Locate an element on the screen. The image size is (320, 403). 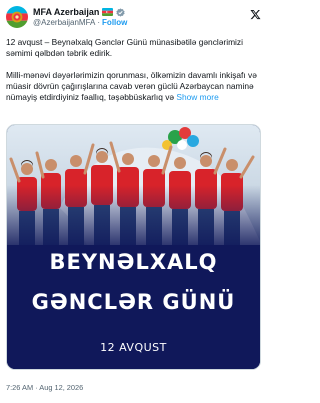
follow-button: Follow is located at coordinates (114, 22).